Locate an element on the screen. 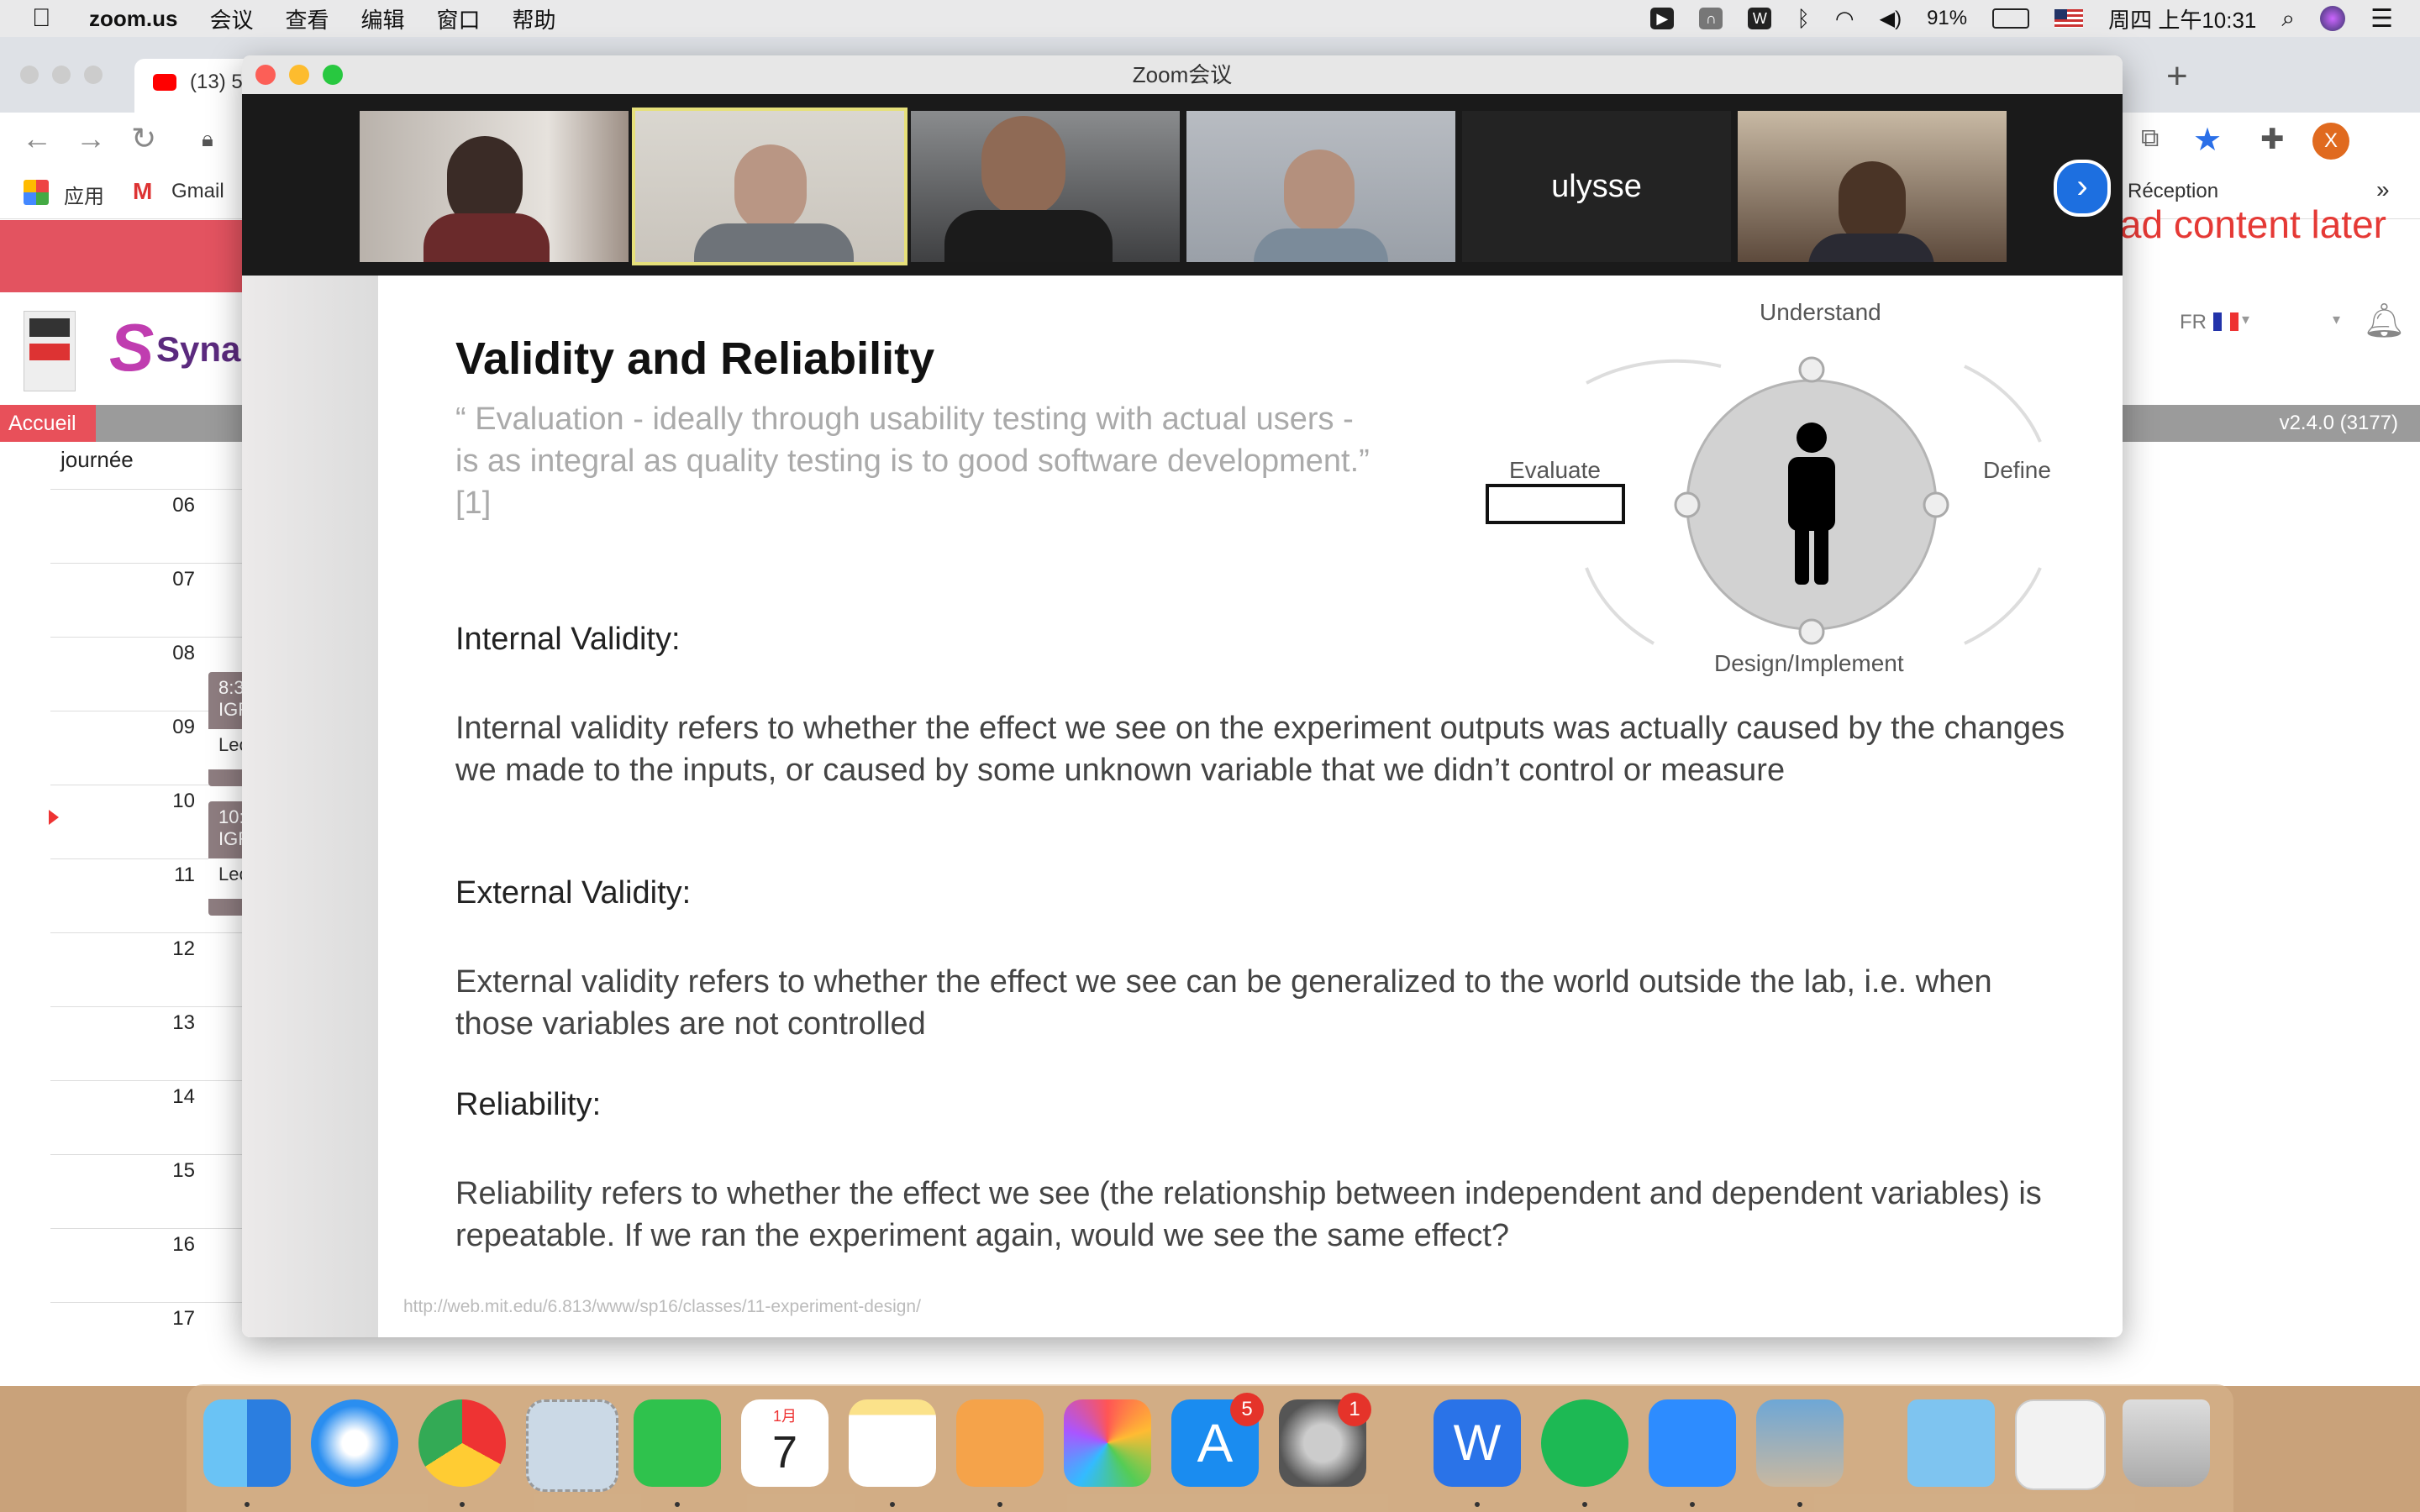  notes-icon is located at coordinates (893, 1443).